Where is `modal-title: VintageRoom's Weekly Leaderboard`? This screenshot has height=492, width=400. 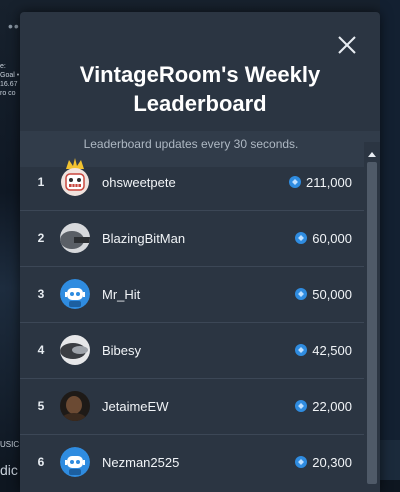 modal-title: VintageRoom's Weekly Leaderboard is located at coordinates (200, 89).